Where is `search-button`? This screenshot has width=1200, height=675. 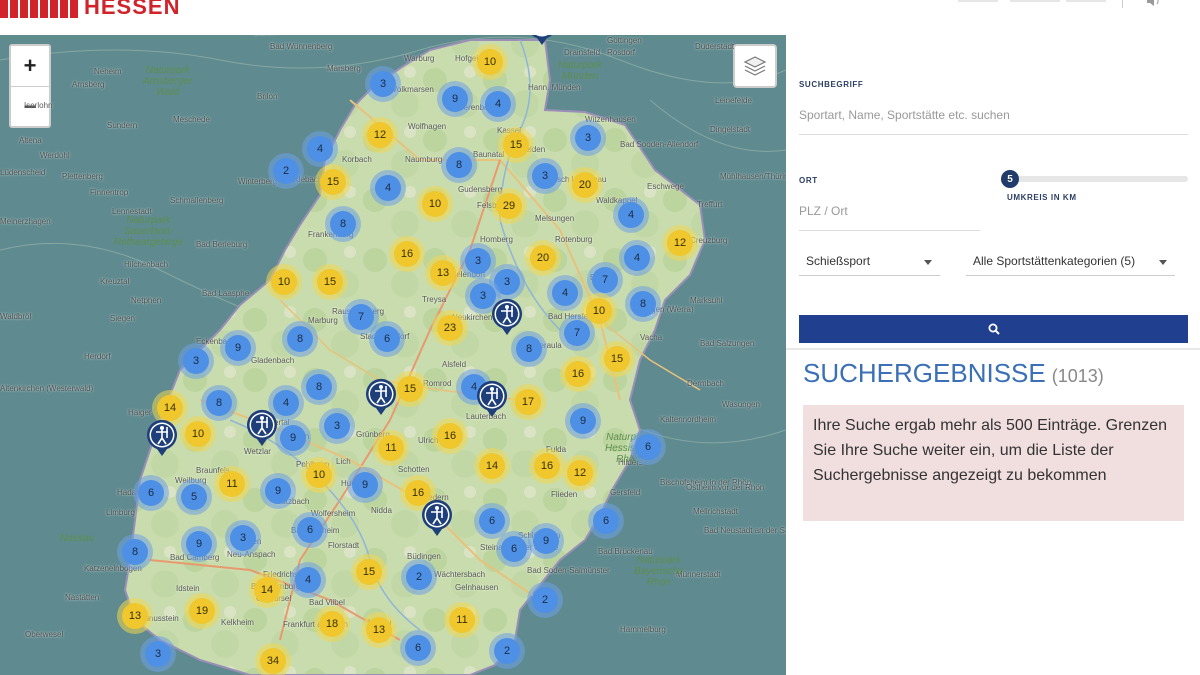 search-button is located at coordinates (993, 329).